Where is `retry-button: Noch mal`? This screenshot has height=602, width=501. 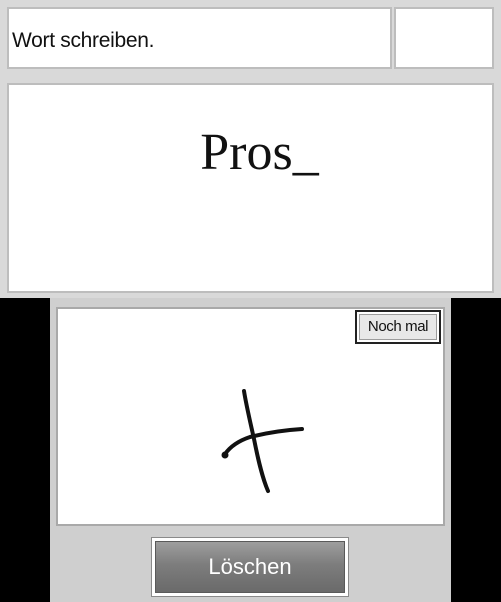
retry-button: Noch mal is located at coordinates (398, 327).